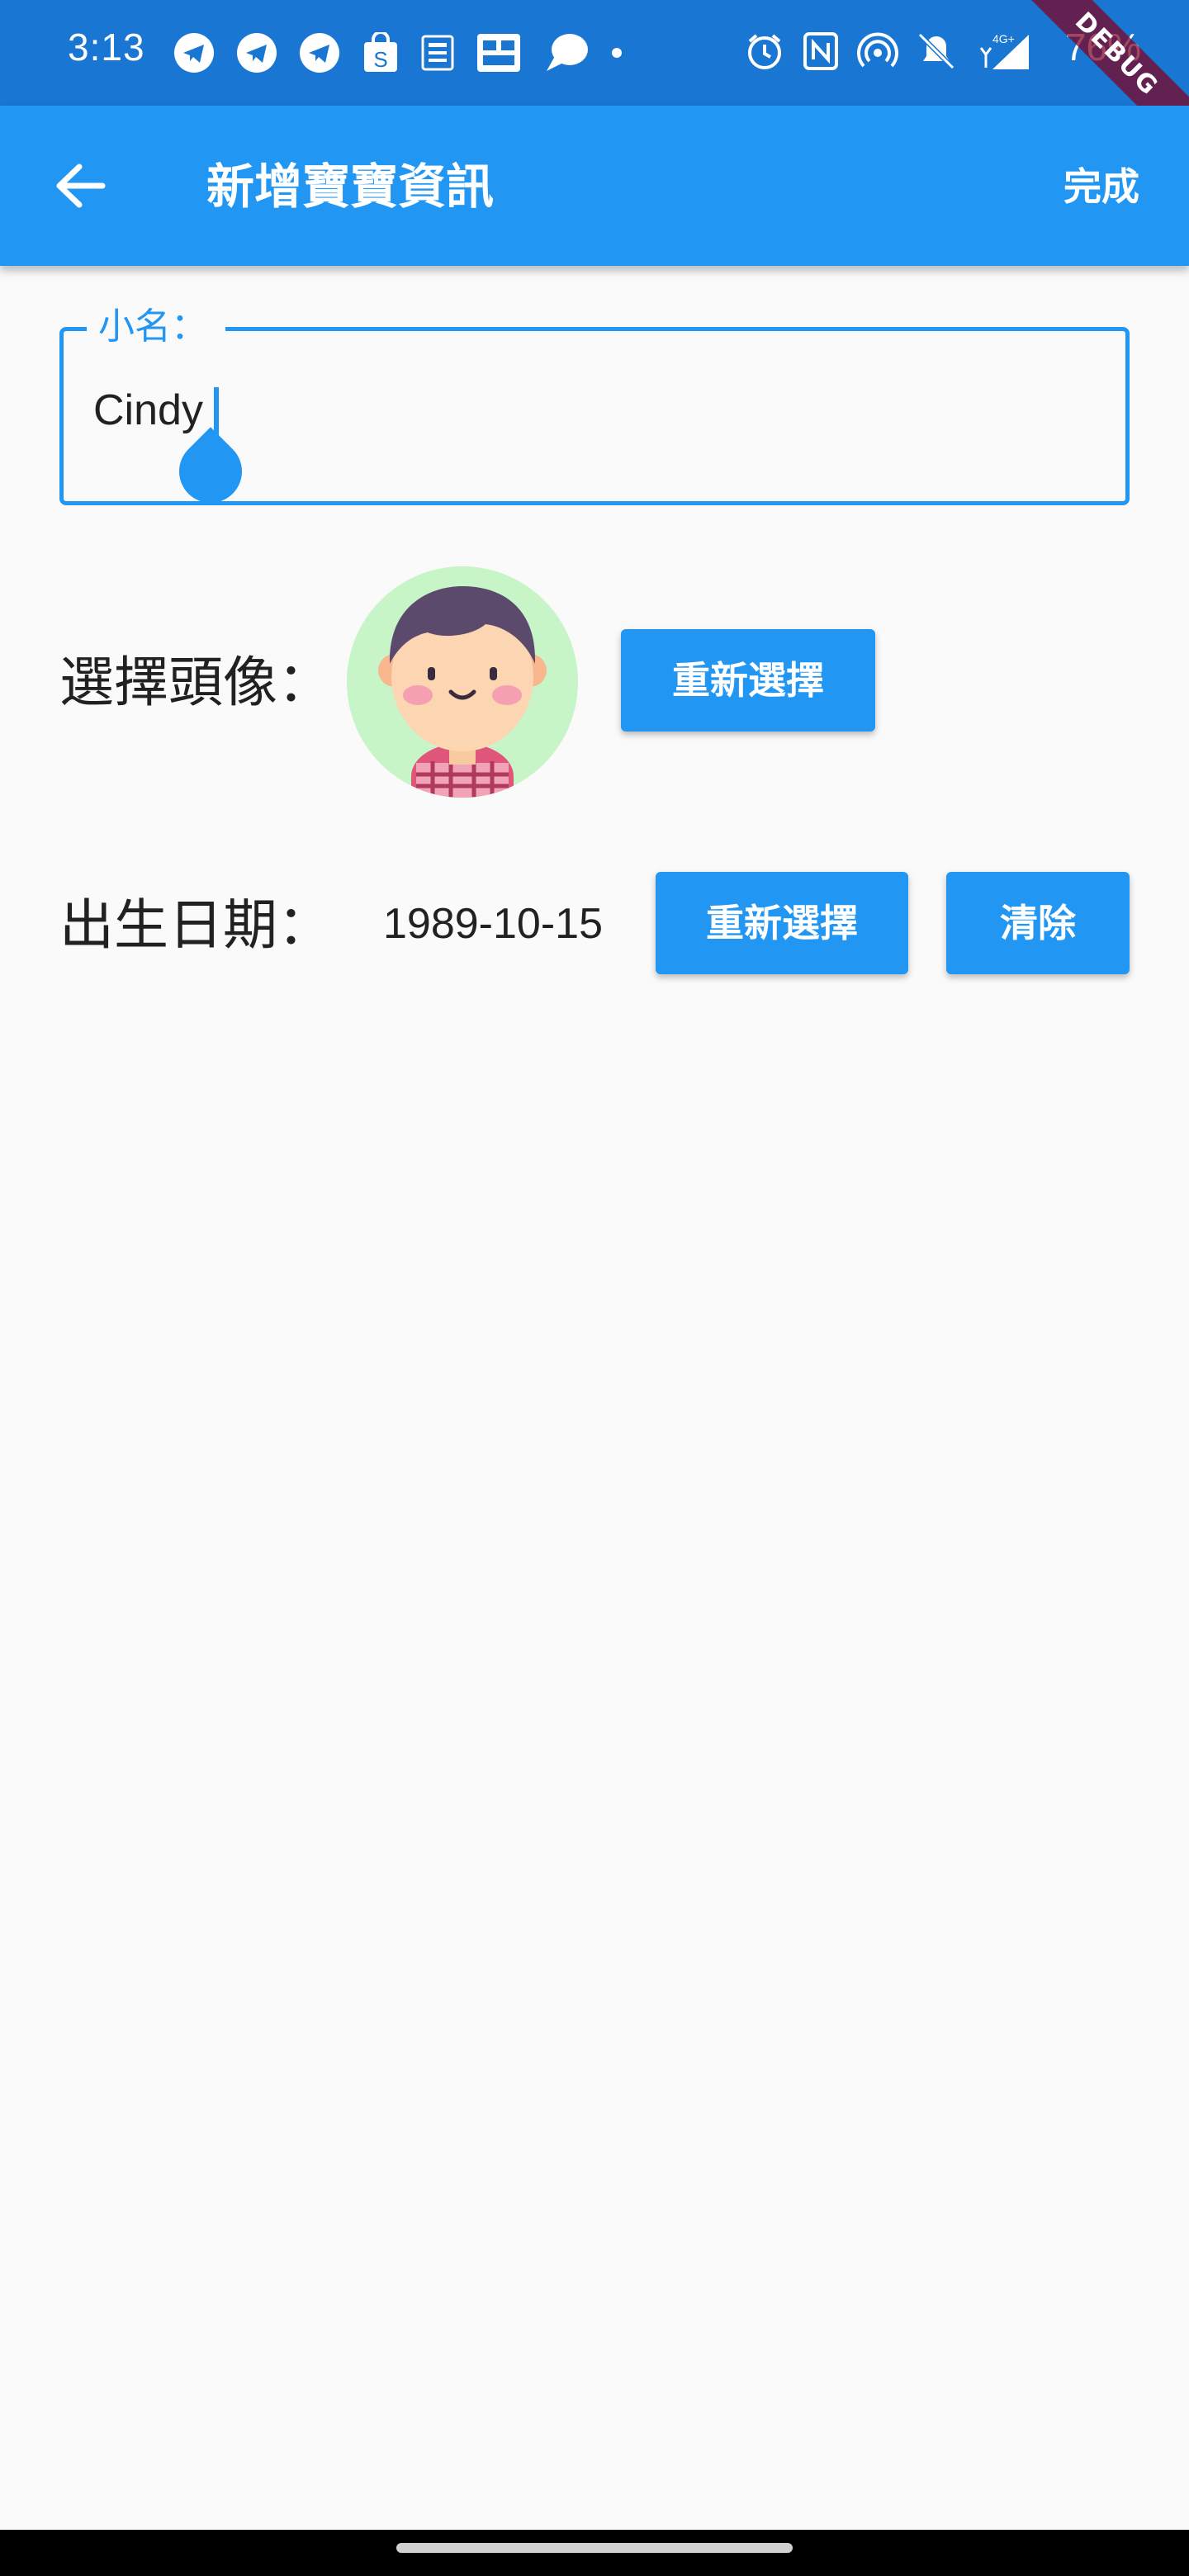 The width and height of the screenshot is (1189, 2576). I want to click on done-button: 完成, so click(1101, 186).